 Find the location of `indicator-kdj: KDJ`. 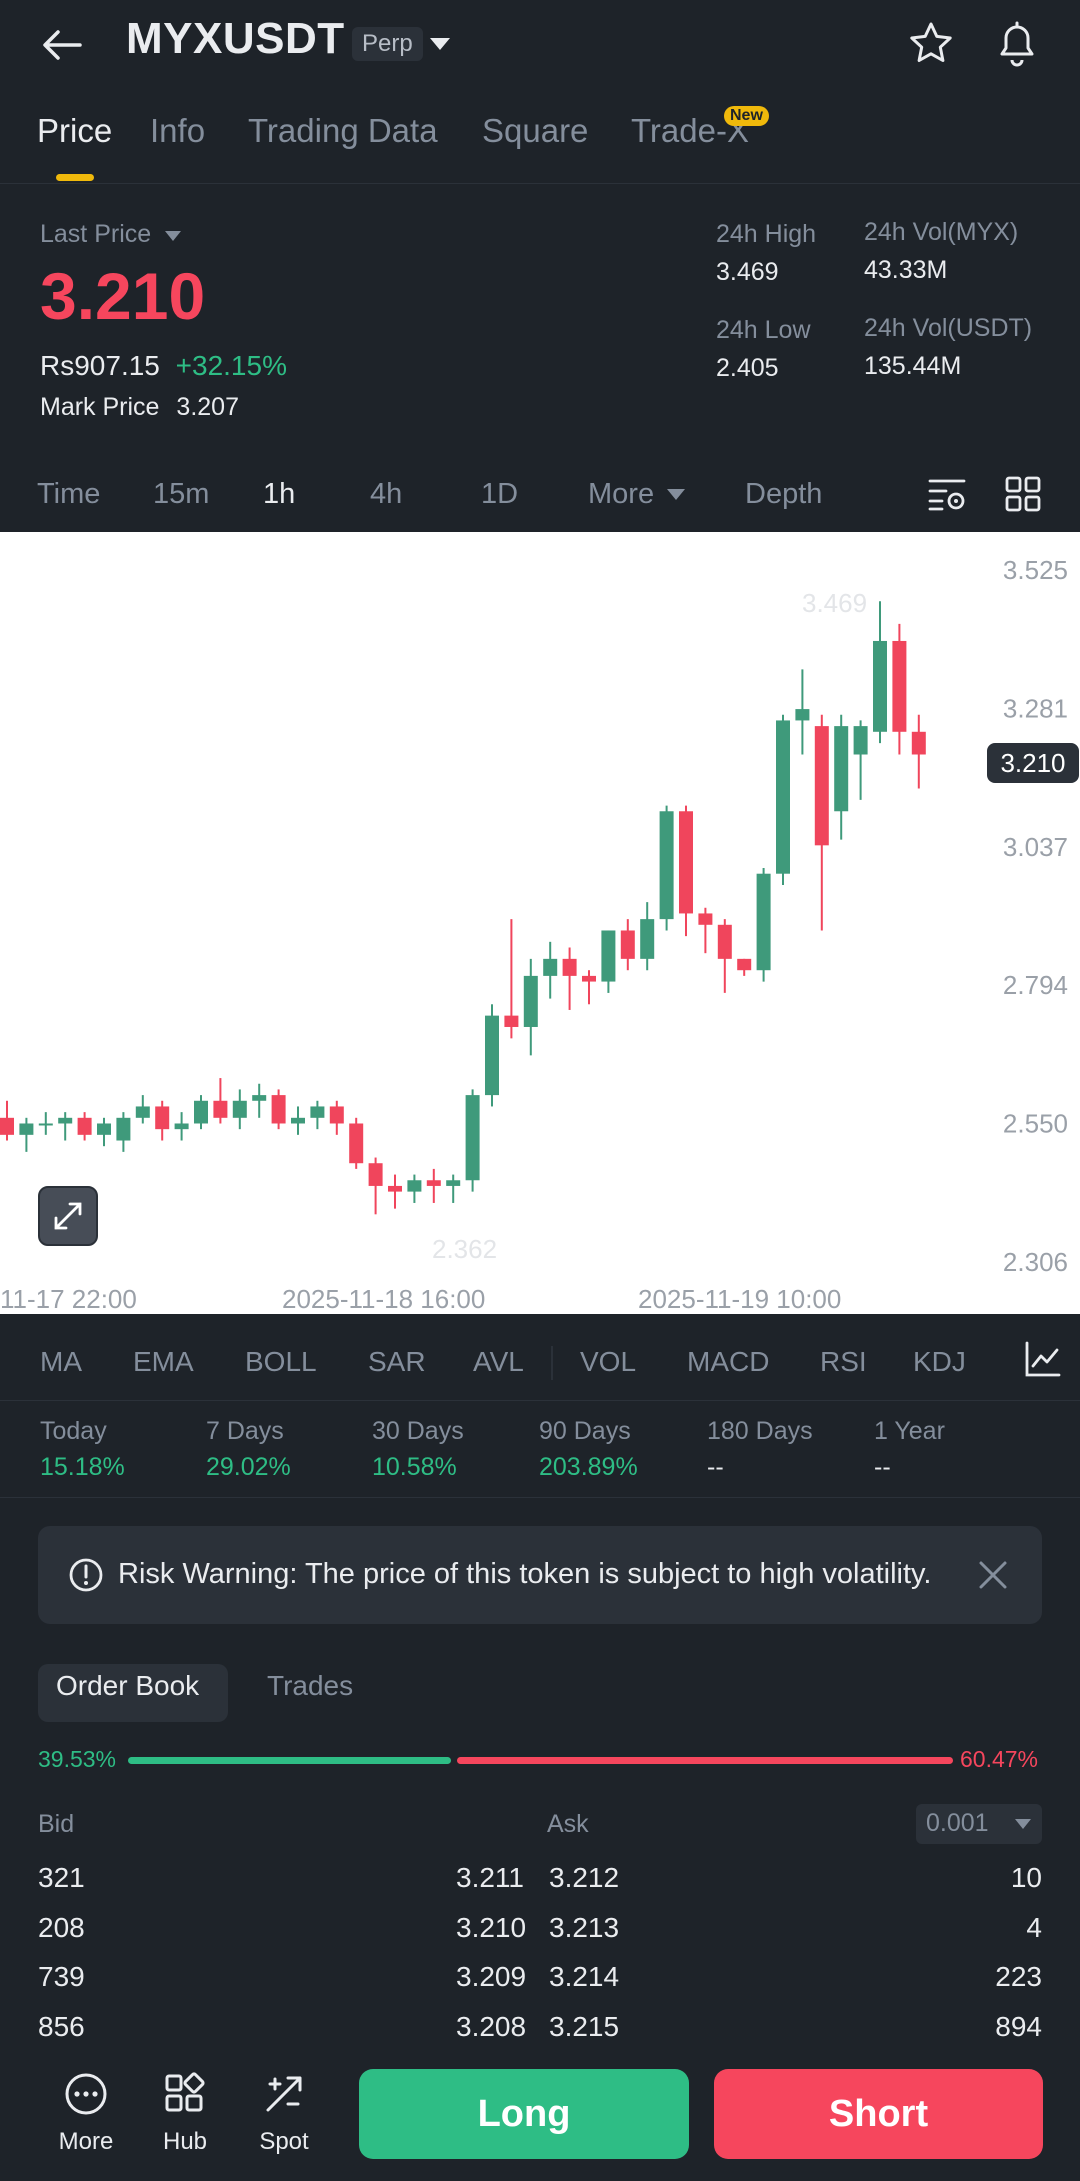

indicator-kdj: KDJ is located at coordinates (939, 1362).